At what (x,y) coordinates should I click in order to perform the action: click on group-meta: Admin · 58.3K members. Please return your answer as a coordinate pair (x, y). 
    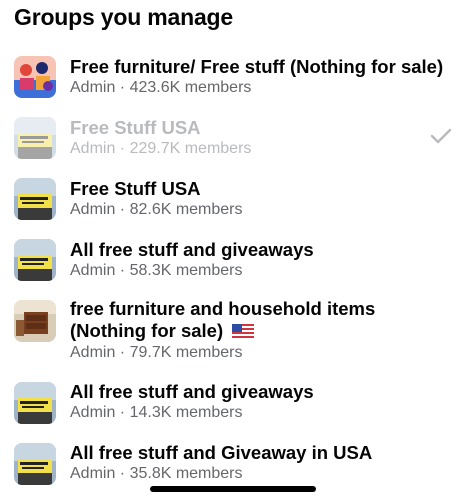
    Looking at the image, I should click on (156, 270).